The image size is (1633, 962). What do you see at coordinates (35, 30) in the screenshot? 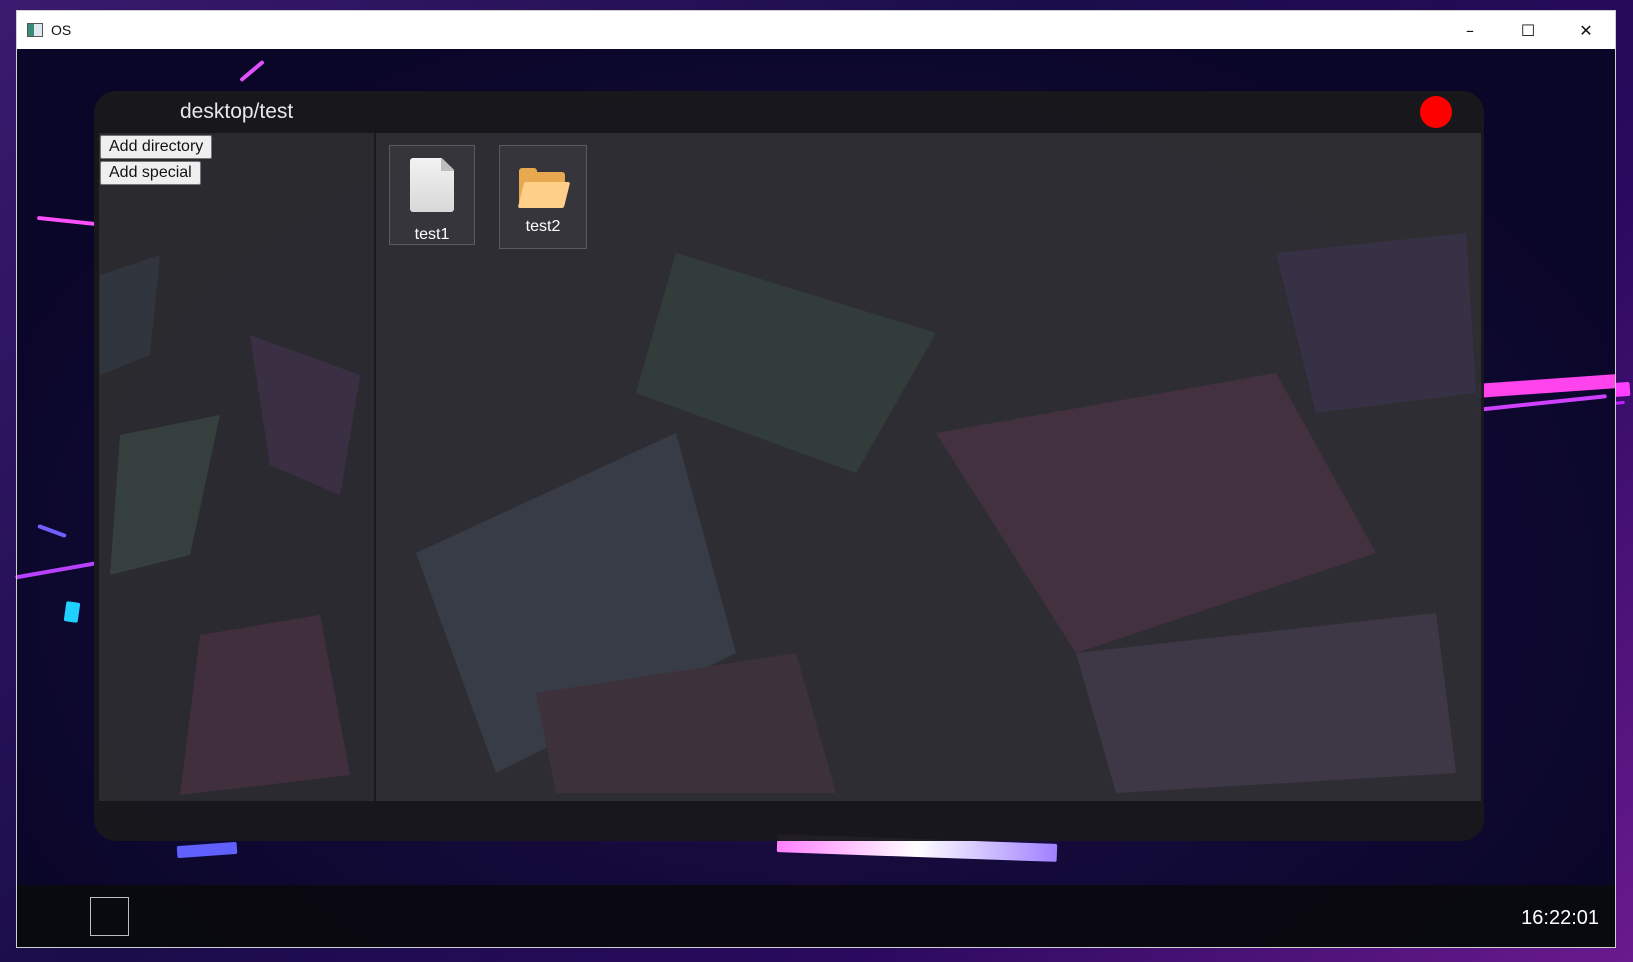
I see `app-icon` at bounding box center [35, 30].